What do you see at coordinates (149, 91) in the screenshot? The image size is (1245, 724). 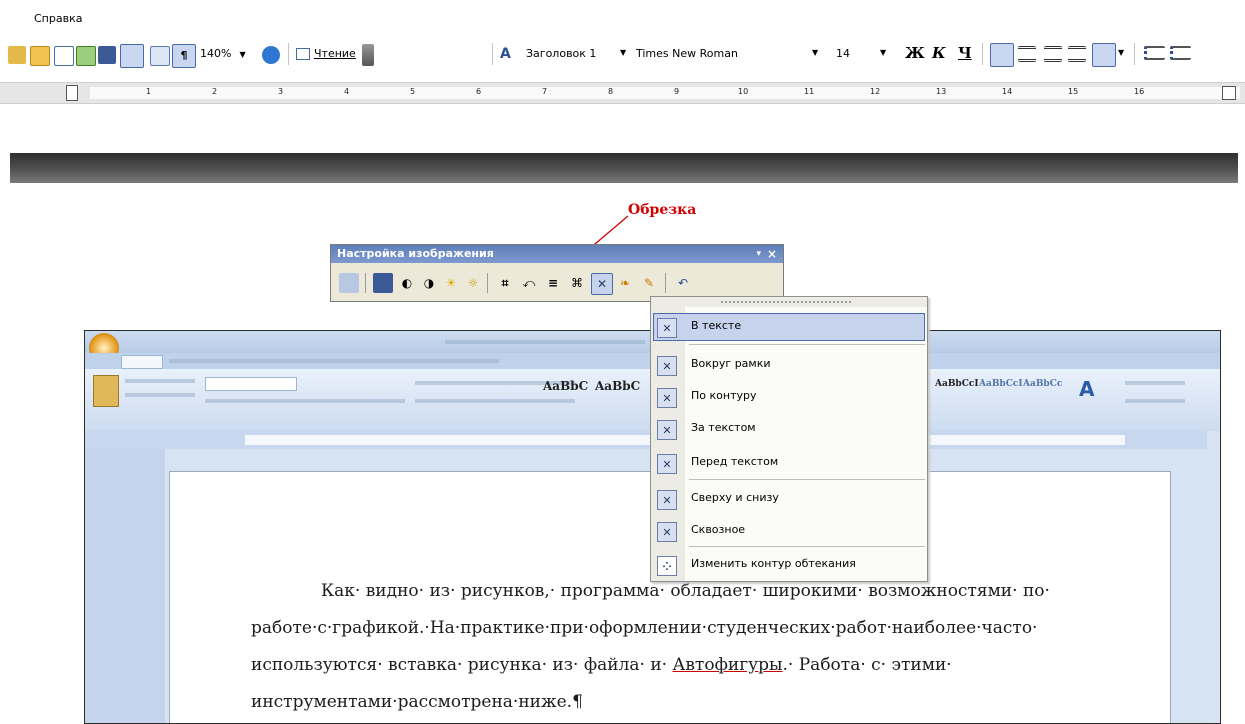 I see `ruler-mark: 1` at bounding box center [149, 91].